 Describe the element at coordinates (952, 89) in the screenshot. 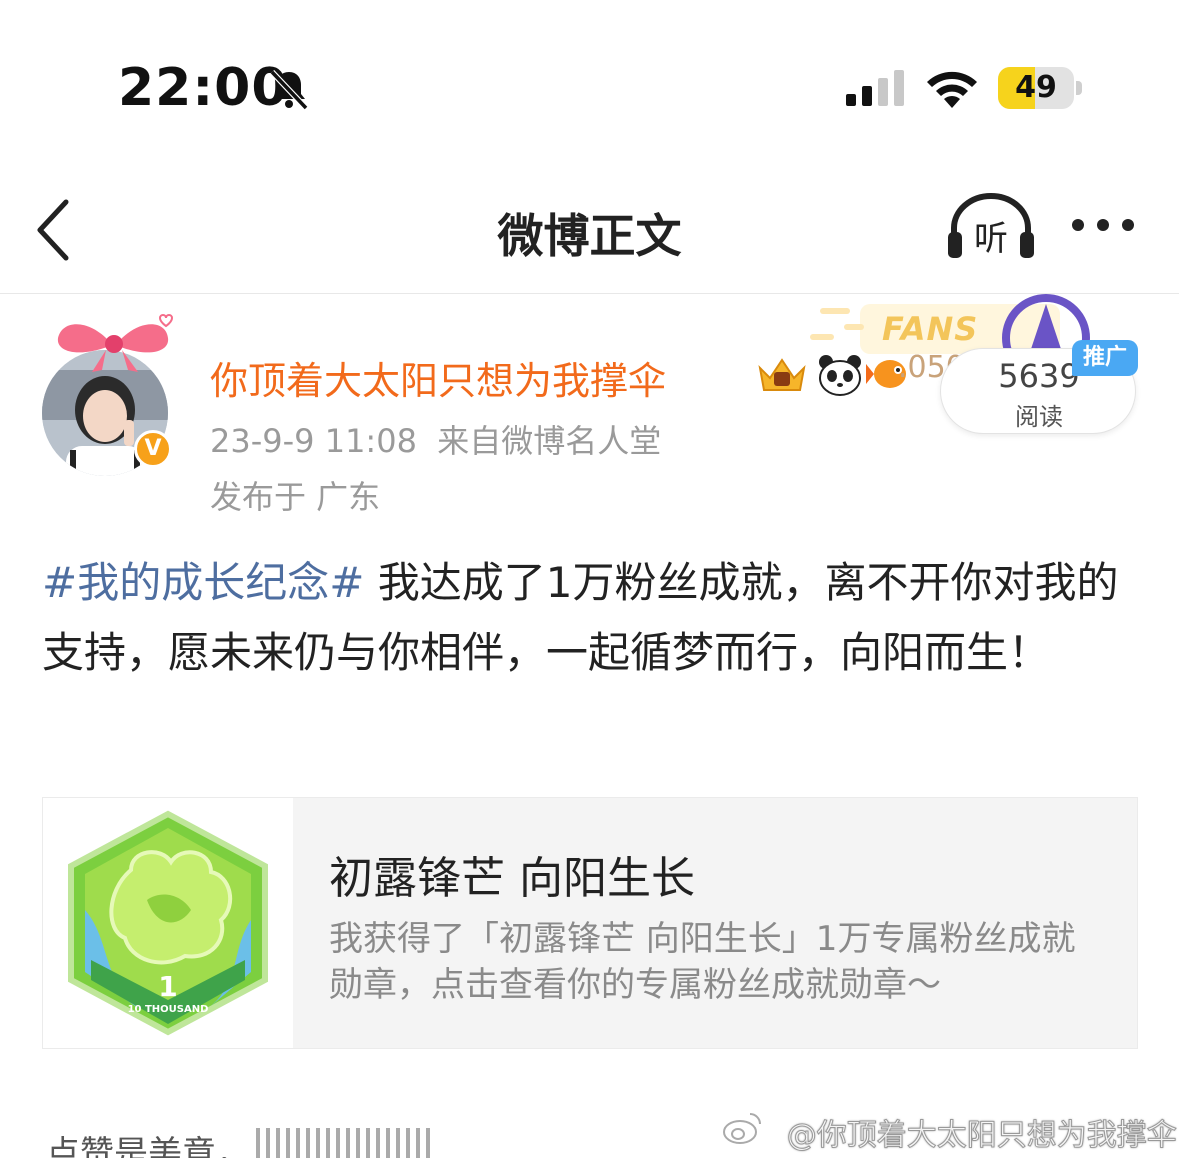

I see `wifi-icon` at that location.